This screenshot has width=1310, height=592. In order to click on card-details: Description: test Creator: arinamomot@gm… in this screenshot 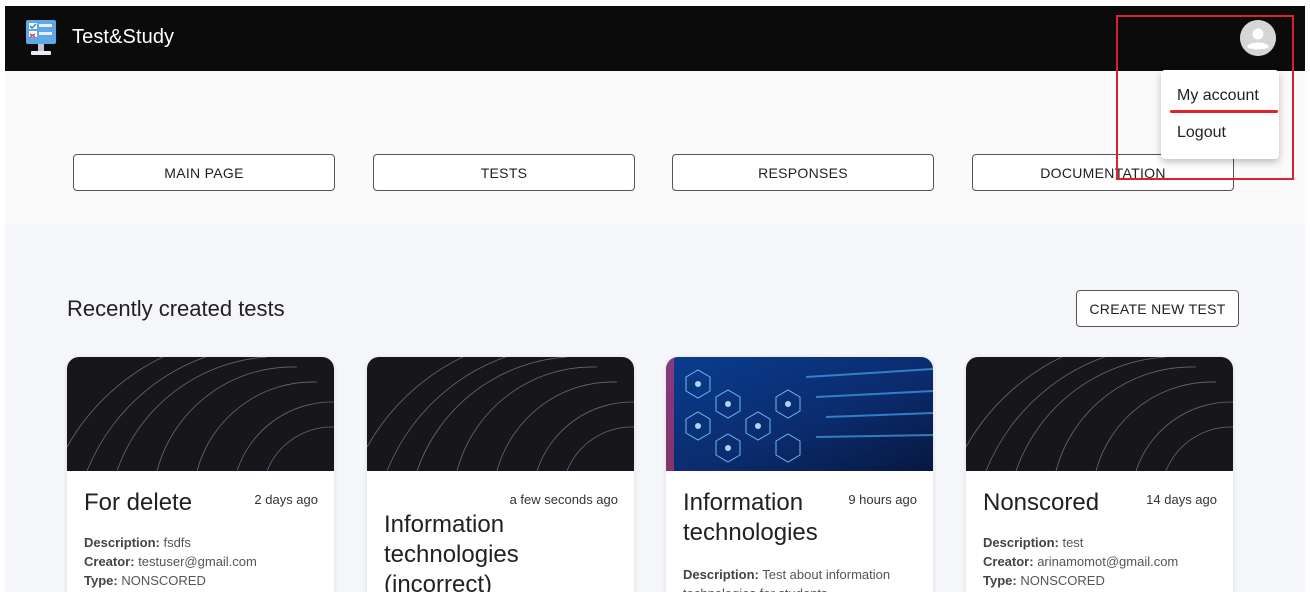, I will do `click(1103, 561)`.